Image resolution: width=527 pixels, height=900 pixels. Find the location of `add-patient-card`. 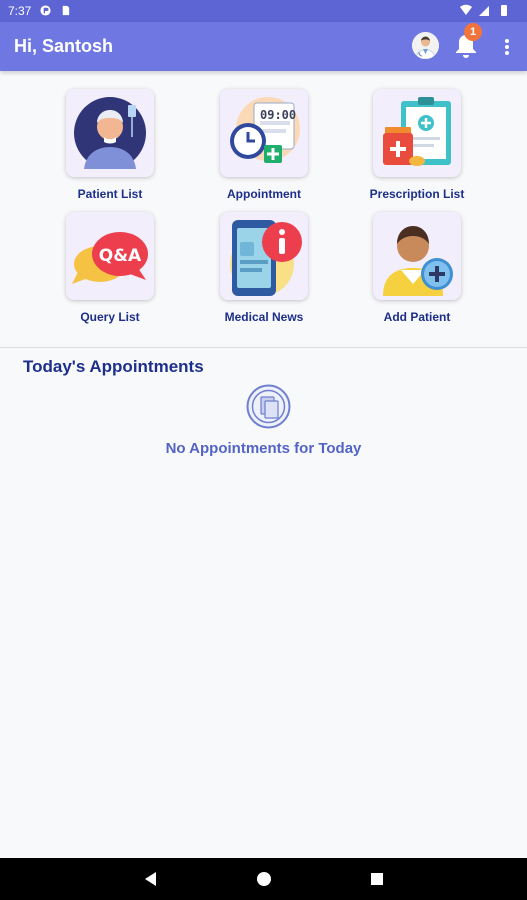

add-patient-card is located at coordinates (417, 256).